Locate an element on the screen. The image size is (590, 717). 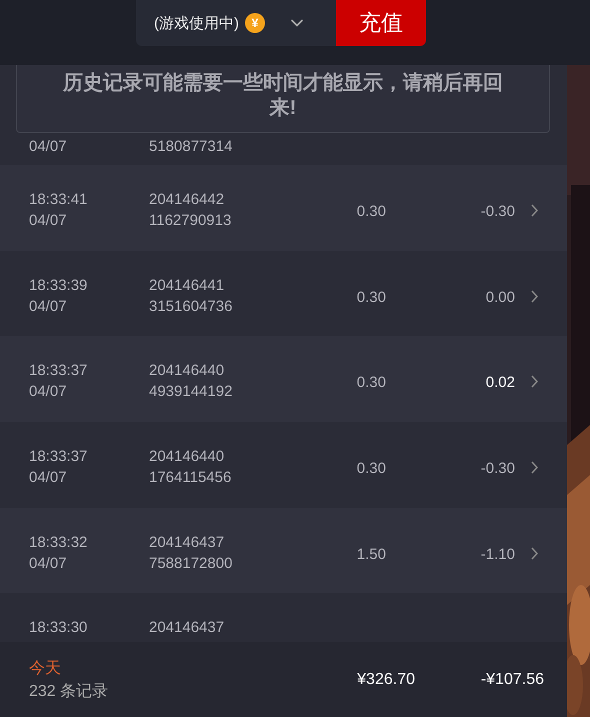
serial-number: 4939144192 is located at coordinates (191, 392).